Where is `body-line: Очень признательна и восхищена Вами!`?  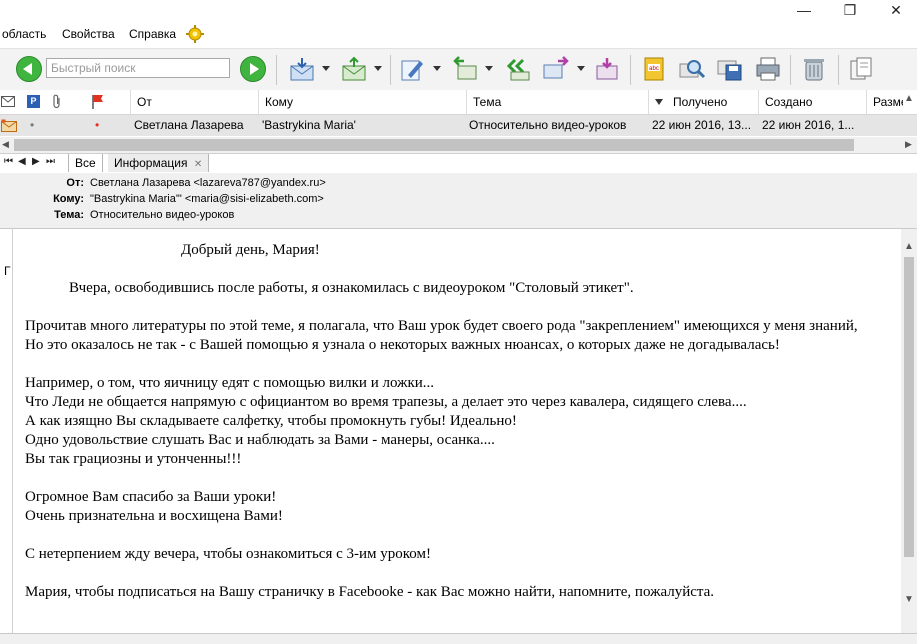
body-line: Очень признательна и восхищена Вами! is located at coordinates (154, 516).